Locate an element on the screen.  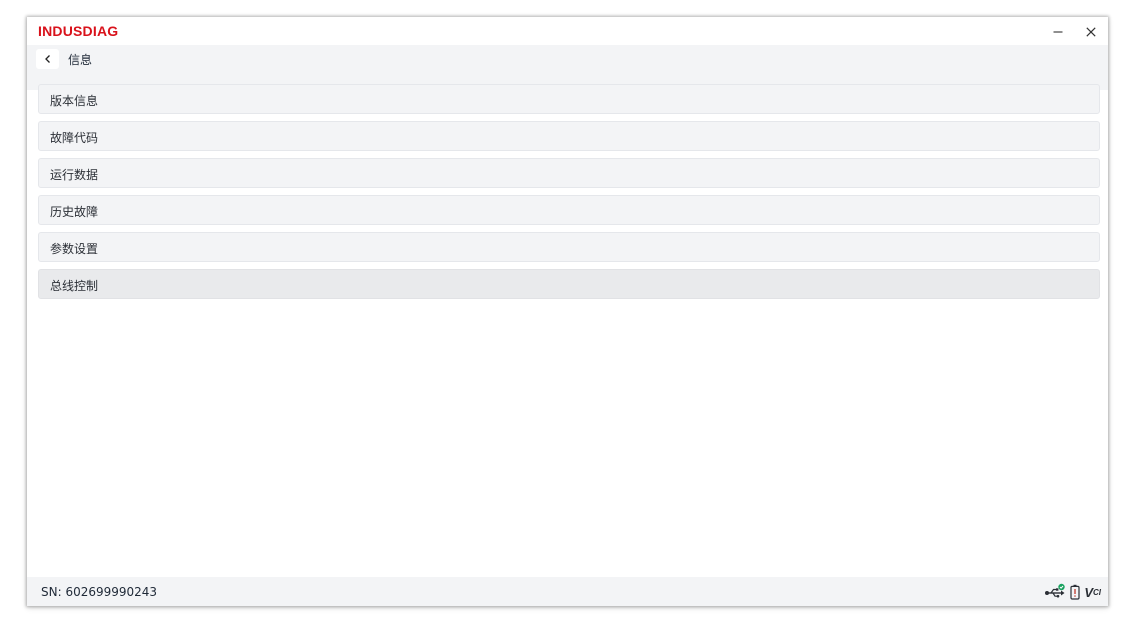
menu-item-history-faults: 历史故障 is located at coordinates (569, 210).